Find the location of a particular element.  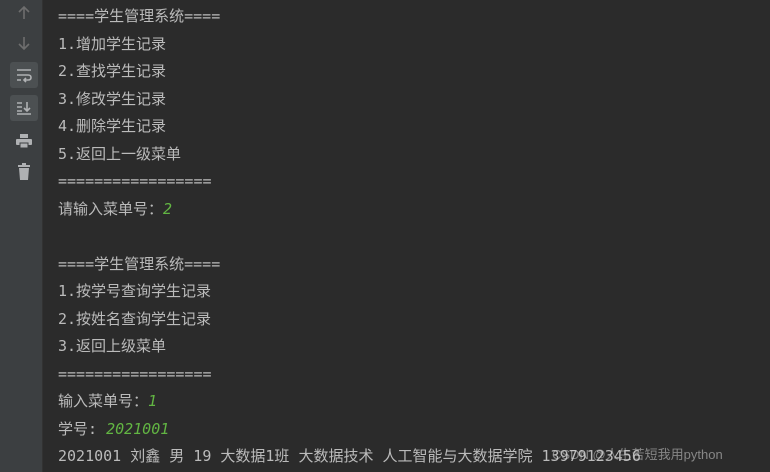

console-line: 4.删除学生记录 is located at coordinates (112, 126).